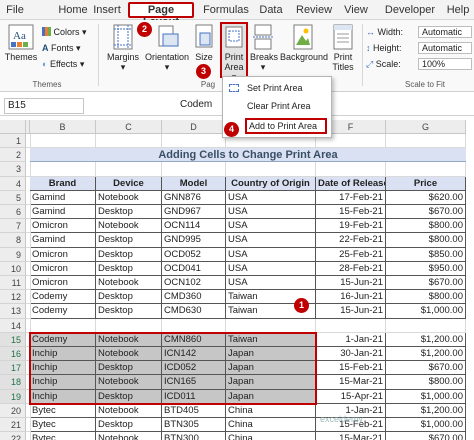  Describe the element at coordinates (351, 183) in the screenshot. I see `table-header-cell: Date of Release` at that location.